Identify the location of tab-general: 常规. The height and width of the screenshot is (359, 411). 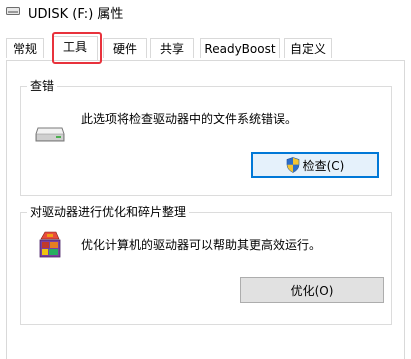
(25, 48).